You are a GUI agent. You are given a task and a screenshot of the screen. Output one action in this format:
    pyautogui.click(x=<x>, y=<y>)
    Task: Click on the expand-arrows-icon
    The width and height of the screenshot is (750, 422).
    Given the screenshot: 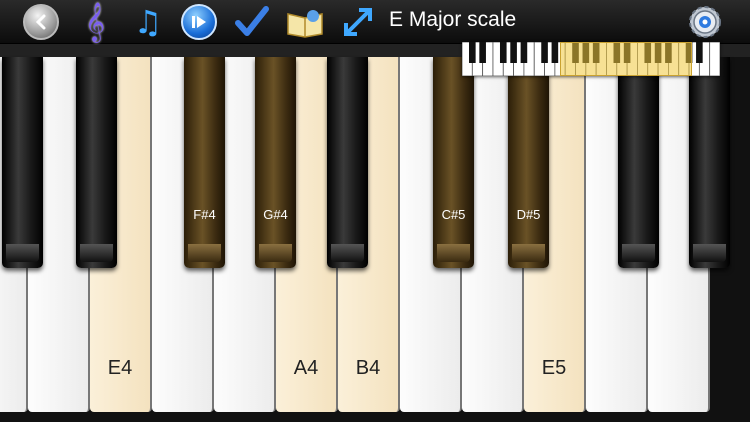 What is the action you would take?
    pyautogui.click(x=358, y=22)
    